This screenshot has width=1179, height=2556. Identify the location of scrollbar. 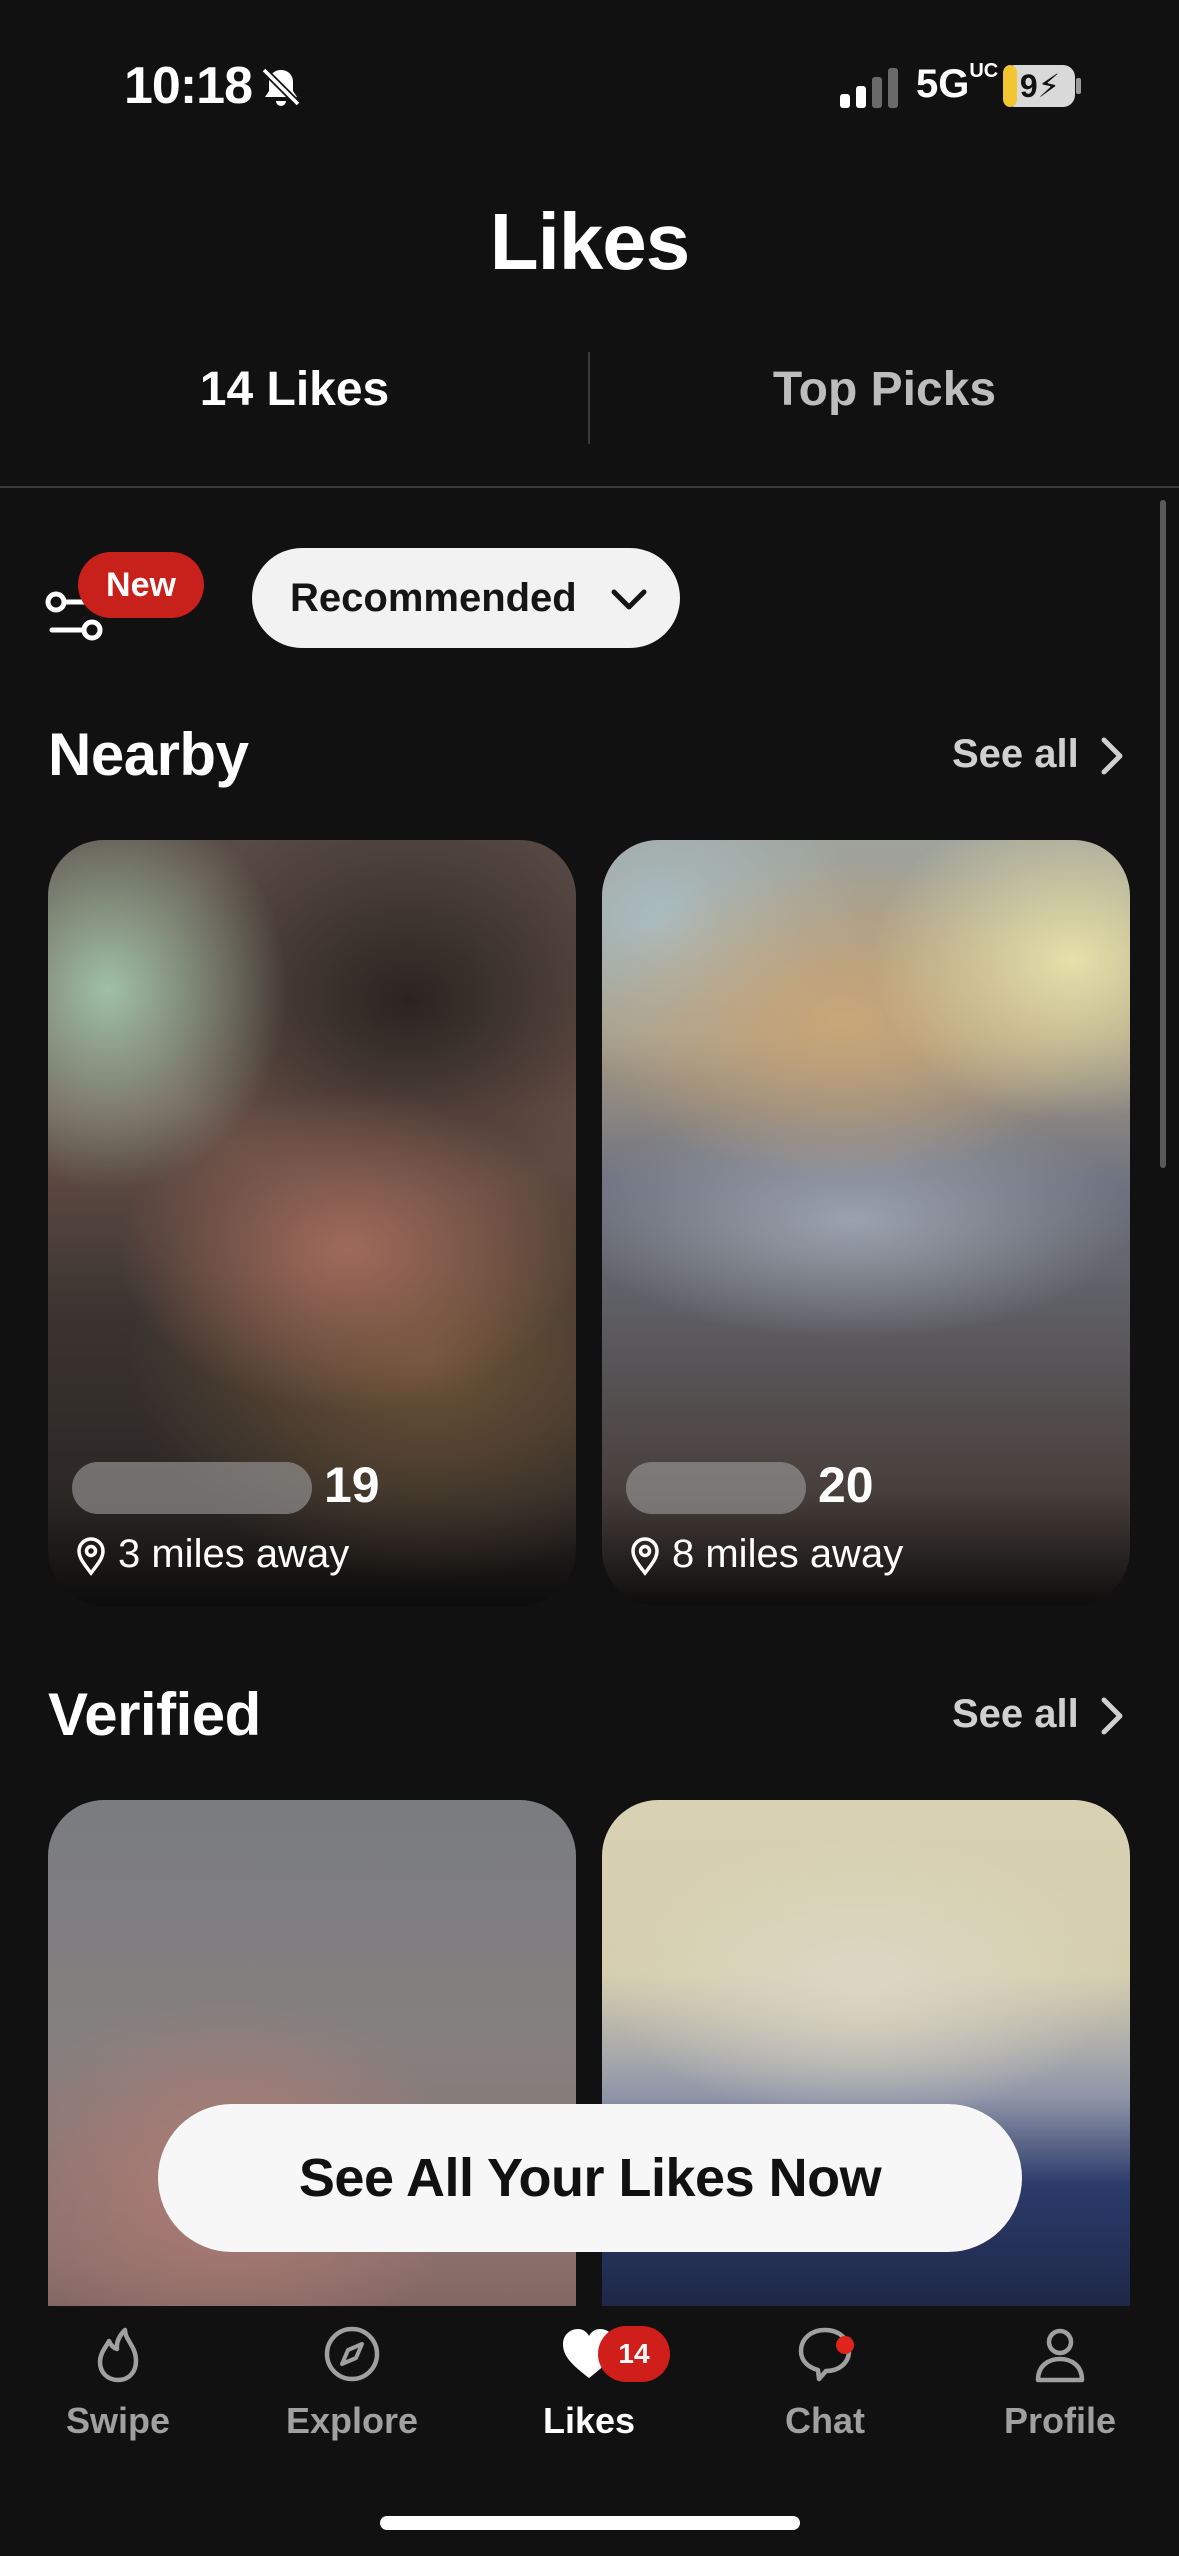
(1163, 834).